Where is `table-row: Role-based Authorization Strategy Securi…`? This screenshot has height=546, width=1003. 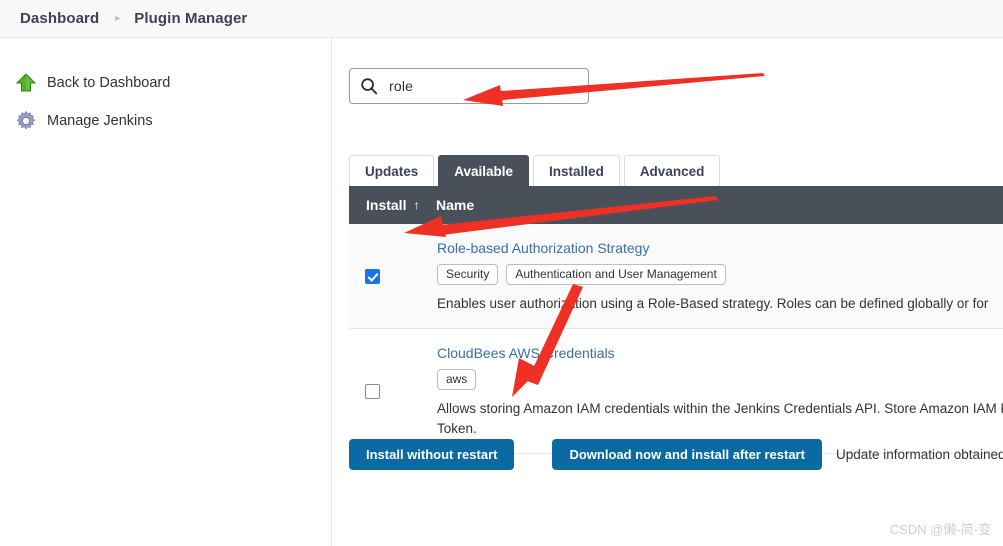
table-row: Role-based Authorization Strategy Securi… is located at coordinates (676, 276).